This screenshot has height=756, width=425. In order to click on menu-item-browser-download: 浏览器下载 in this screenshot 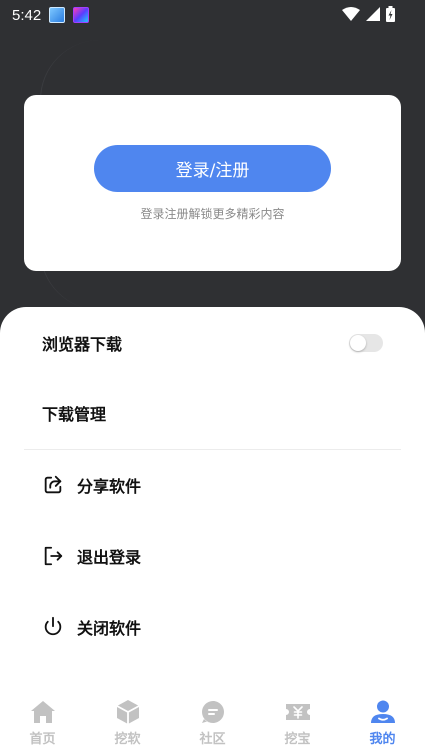, I will do `click(212, 343)`.